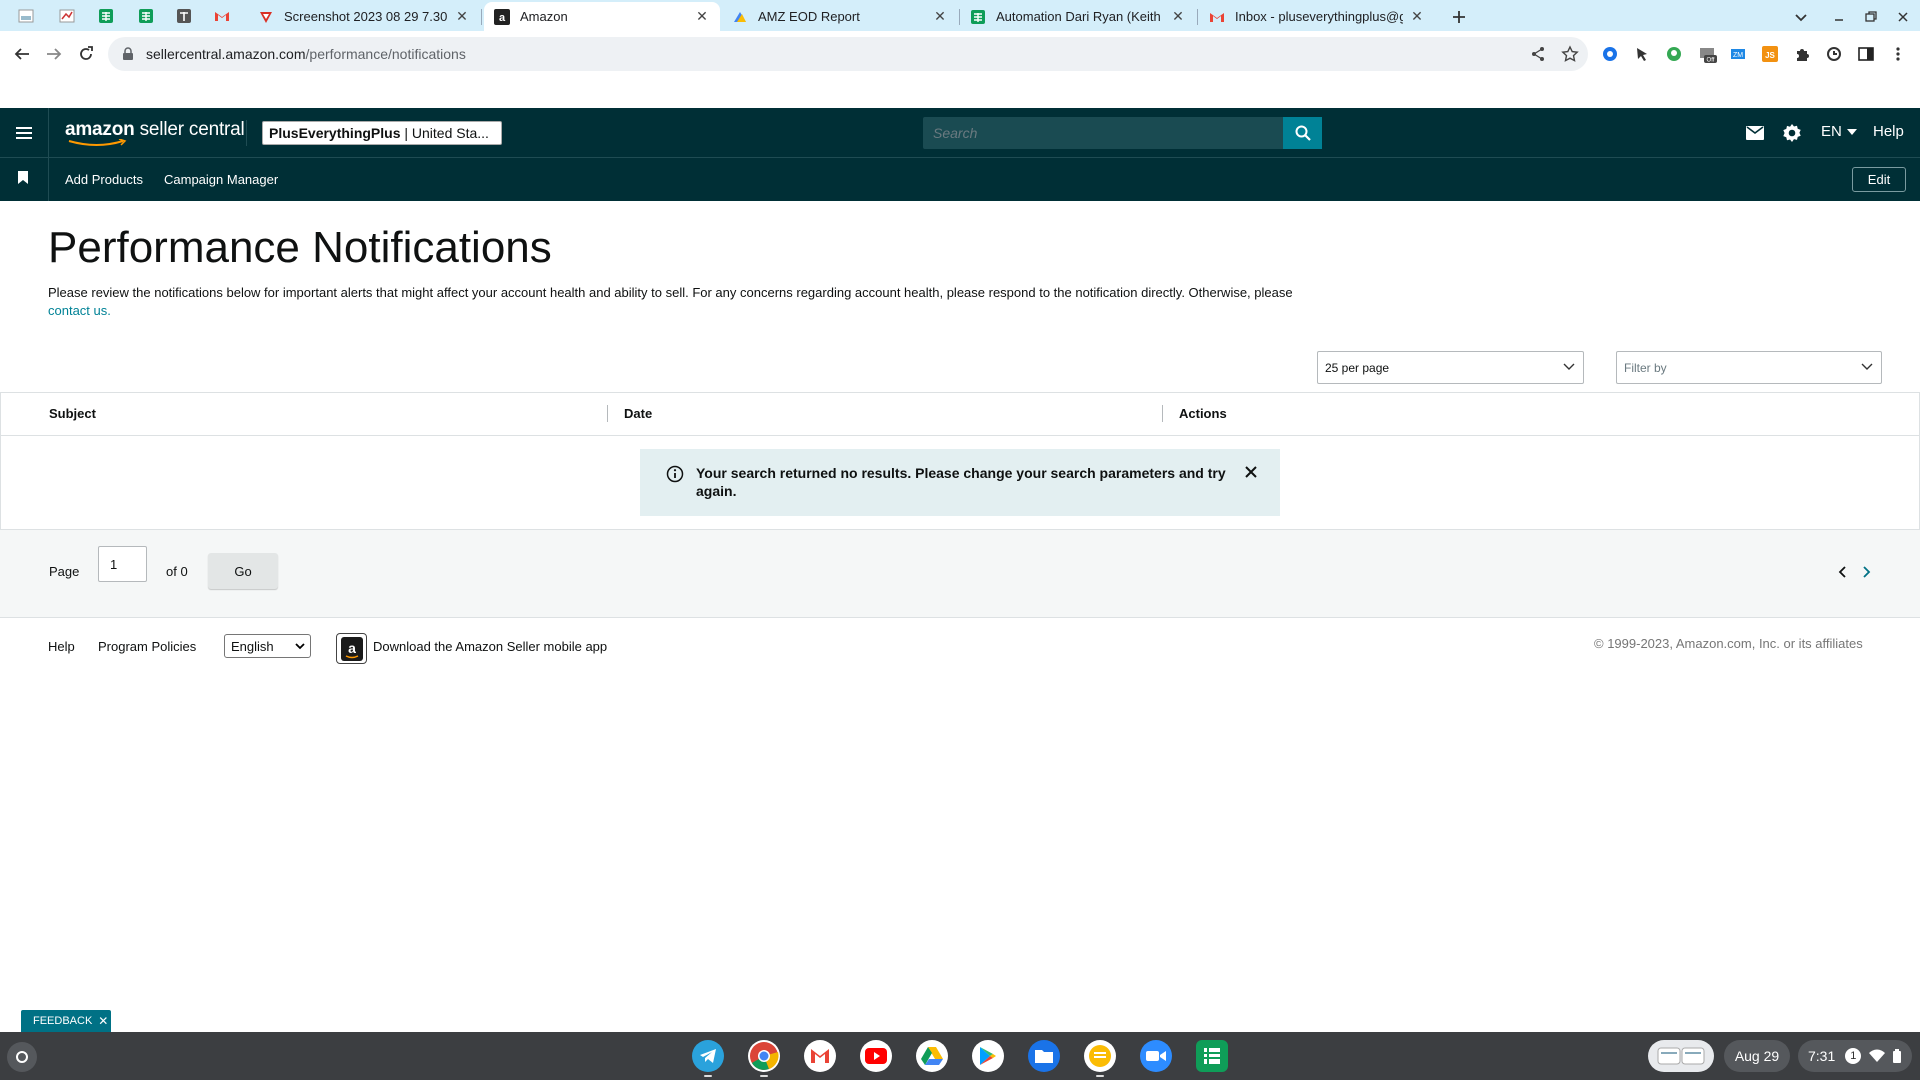 The width and height of the screenshot is (1920, 1080). What do you see at coordinates (1801, 17) in the screenshot?
I see `tab-search-button` at bounding box center [1801, 17].